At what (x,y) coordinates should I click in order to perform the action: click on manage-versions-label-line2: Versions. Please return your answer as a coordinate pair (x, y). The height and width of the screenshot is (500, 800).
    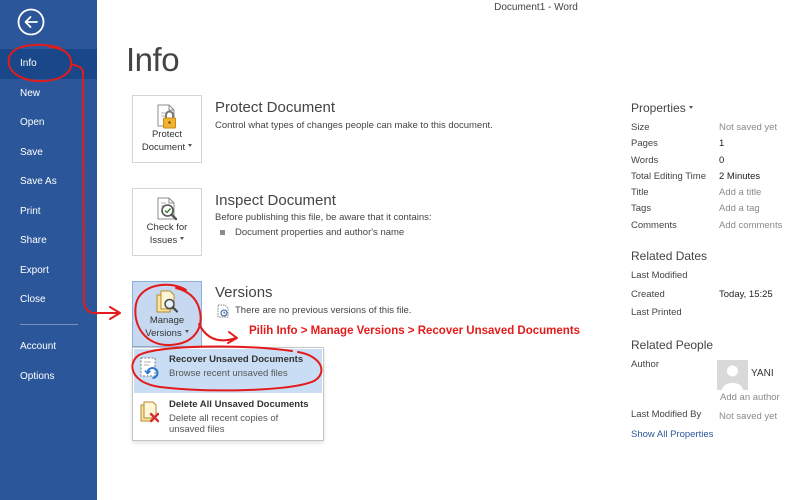
    Looking at the image, I should click on (163, 333).